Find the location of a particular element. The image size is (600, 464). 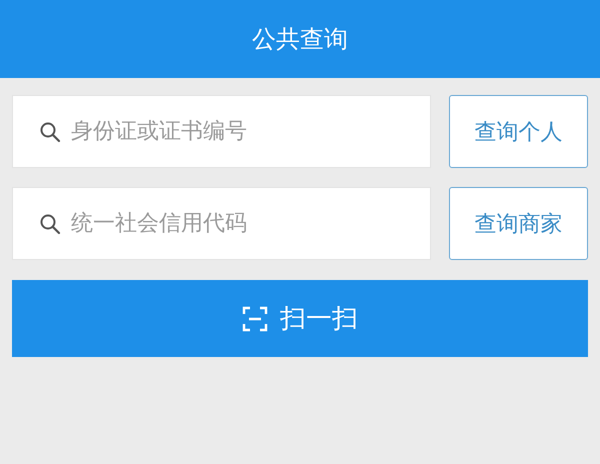

search-field: 统一社会信用代码 is located at coordinates (221, 223).